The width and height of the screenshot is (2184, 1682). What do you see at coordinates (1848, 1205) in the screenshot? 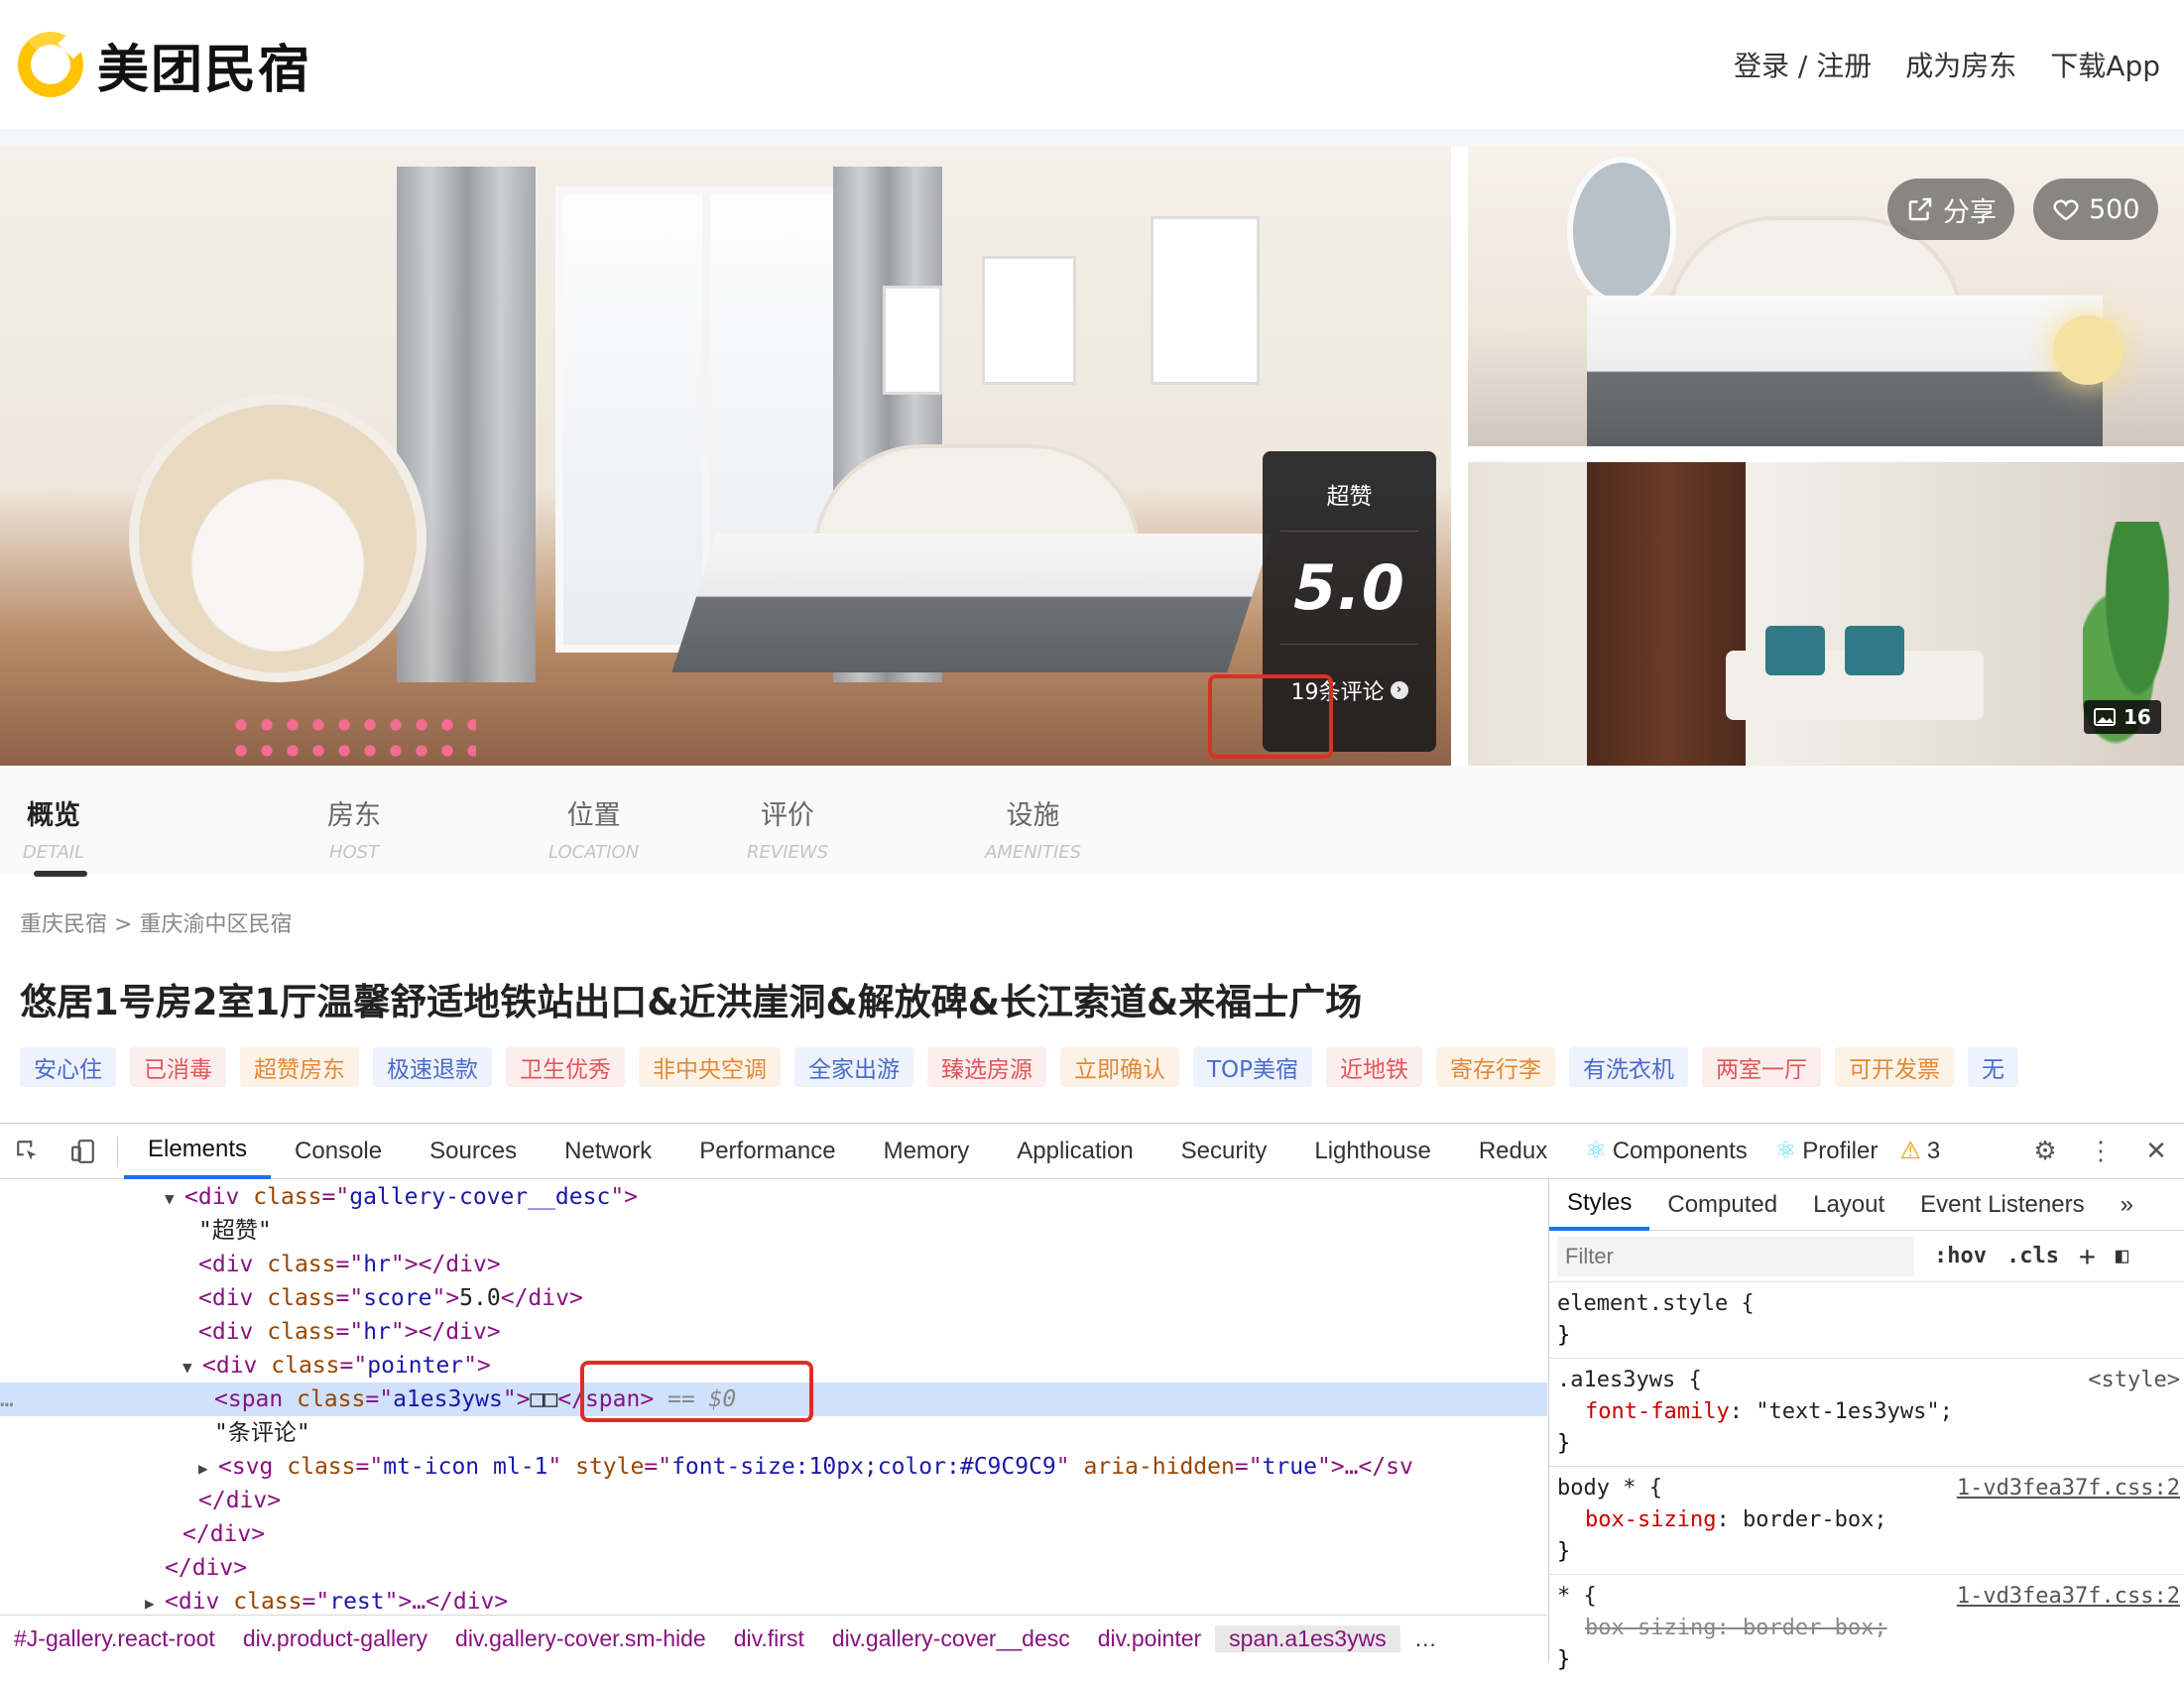
I see `tab-layout: Layout` at bounding box center [1848, 1205].